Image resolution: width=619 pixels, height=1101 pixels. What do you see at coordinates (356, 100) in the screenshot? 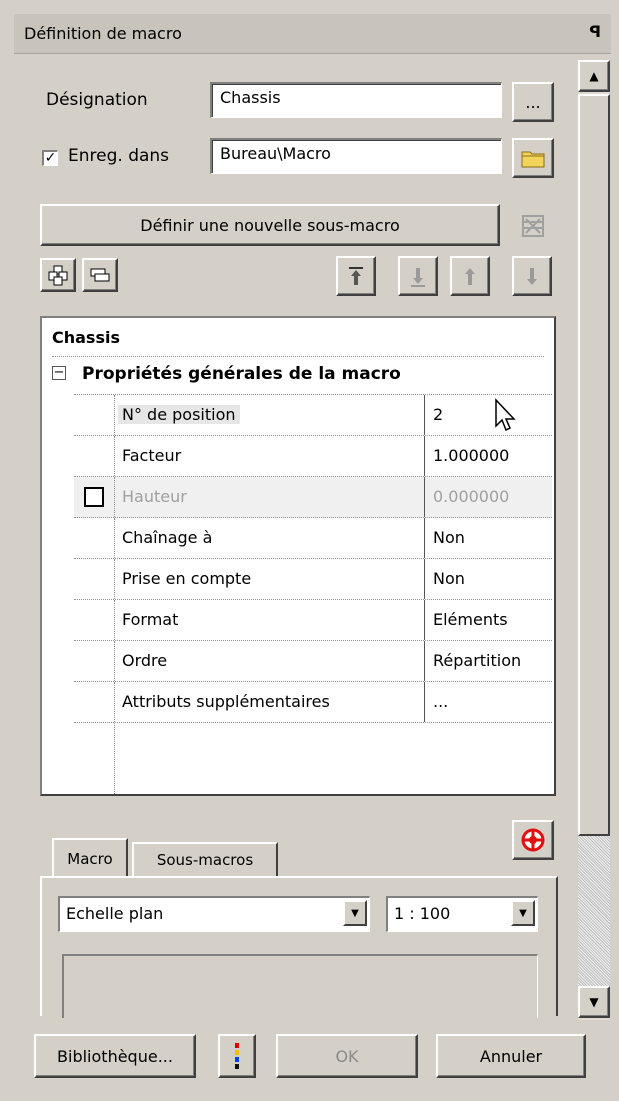
I see `designation-input: Chassis` at bounding box center [356, 100].